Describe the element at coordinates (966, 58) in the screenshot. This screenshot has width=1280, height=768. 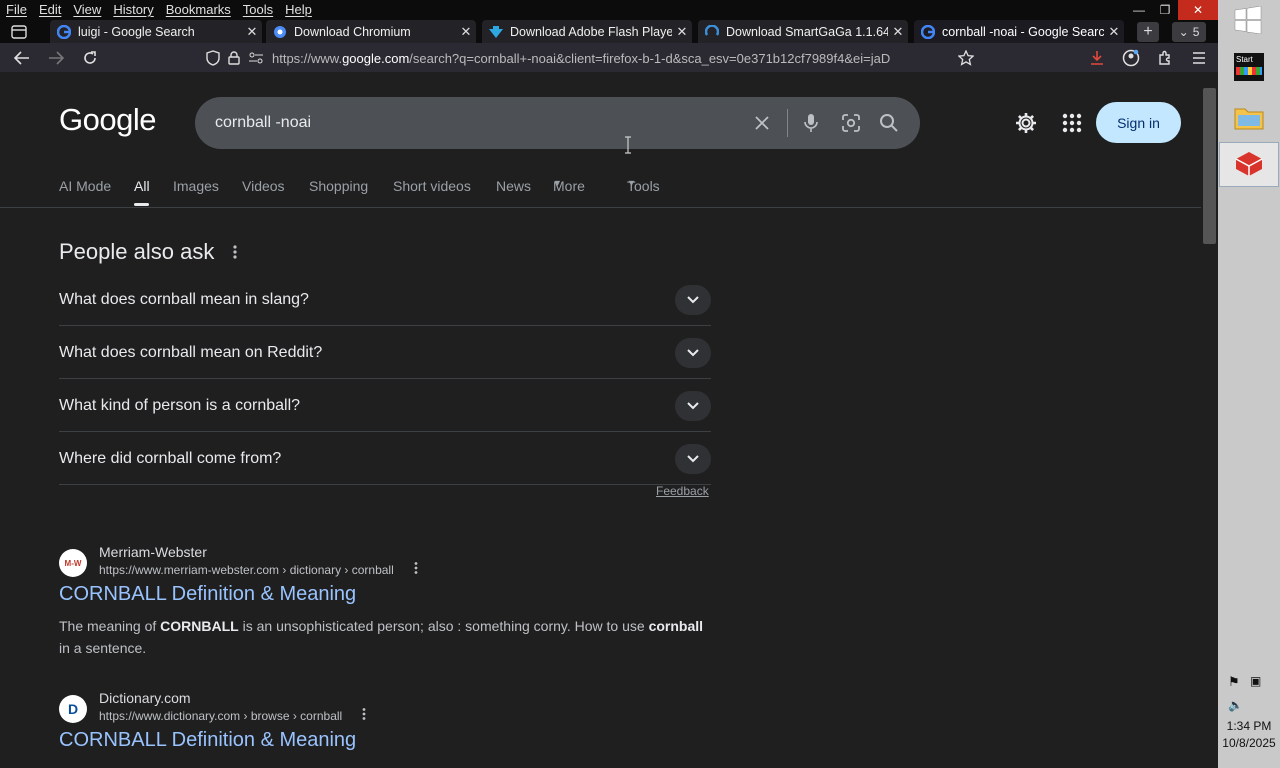
I see `bookmark-star-button` at that location.